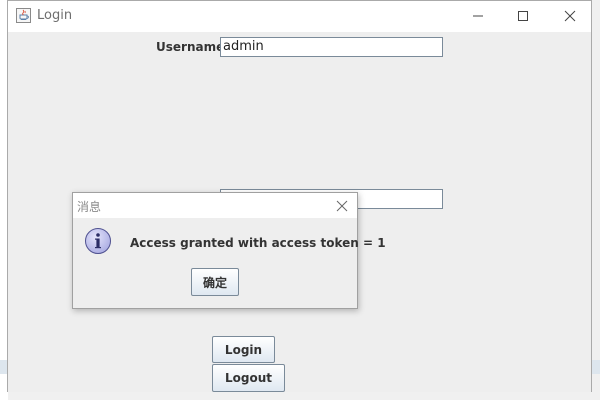  I want to click on java-app-icon, so click(23, 15).